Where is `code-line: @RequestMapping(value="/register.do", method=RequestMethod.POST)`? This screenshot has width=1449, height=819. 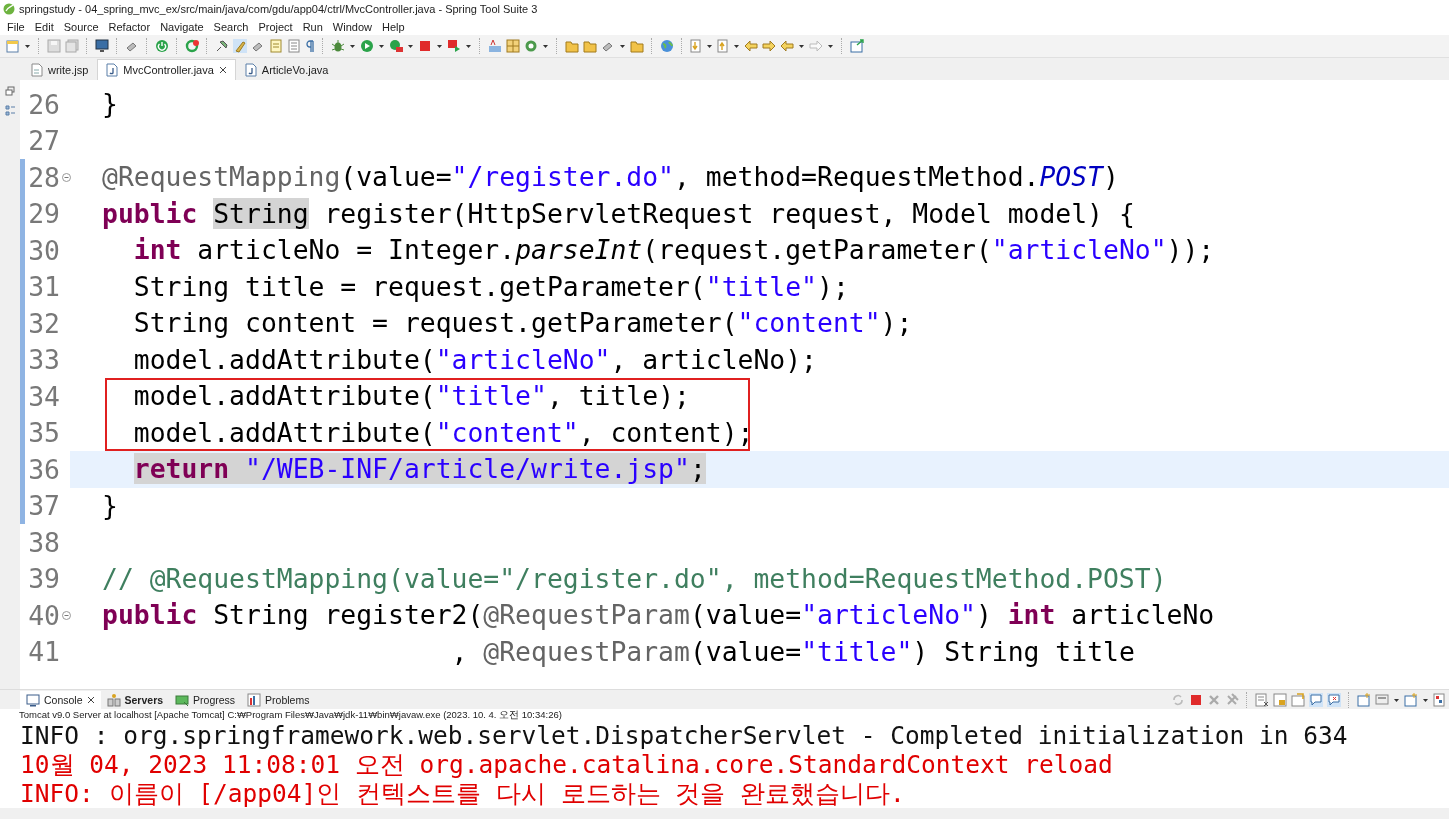
code-line: @RequestMapping(value="/register.do", method=RequestMethod.POST) is located at coordinates (610, 177).